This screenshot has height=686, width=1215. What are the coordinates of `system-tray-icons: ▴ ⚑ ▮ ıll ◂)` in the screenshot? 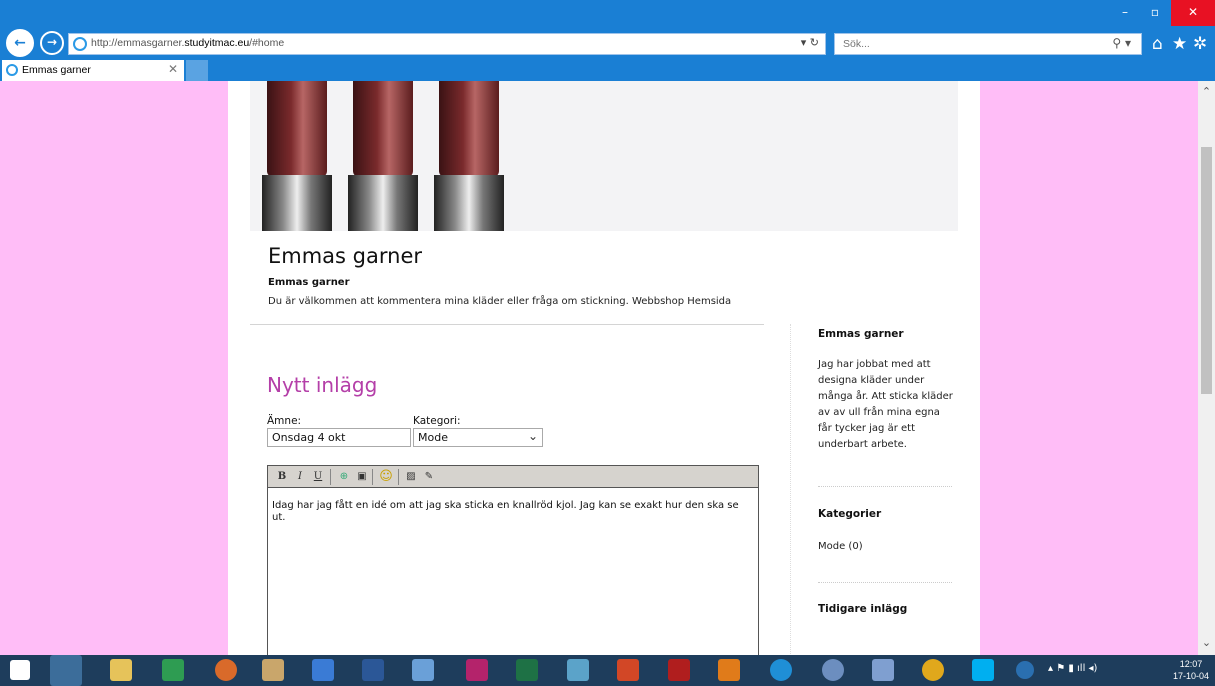 It's located at (1072, 668).